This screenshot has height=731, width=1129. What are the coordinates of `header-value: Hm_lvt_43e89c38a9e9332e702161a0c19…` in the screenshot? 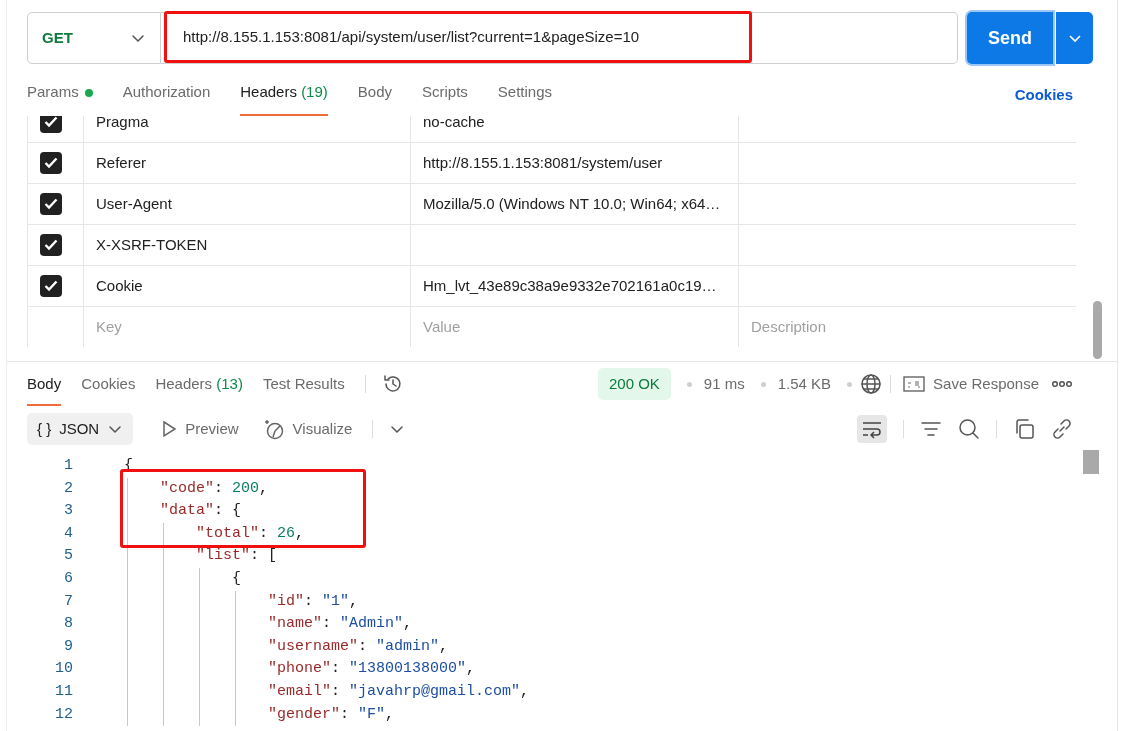 It's located at (570, 285).